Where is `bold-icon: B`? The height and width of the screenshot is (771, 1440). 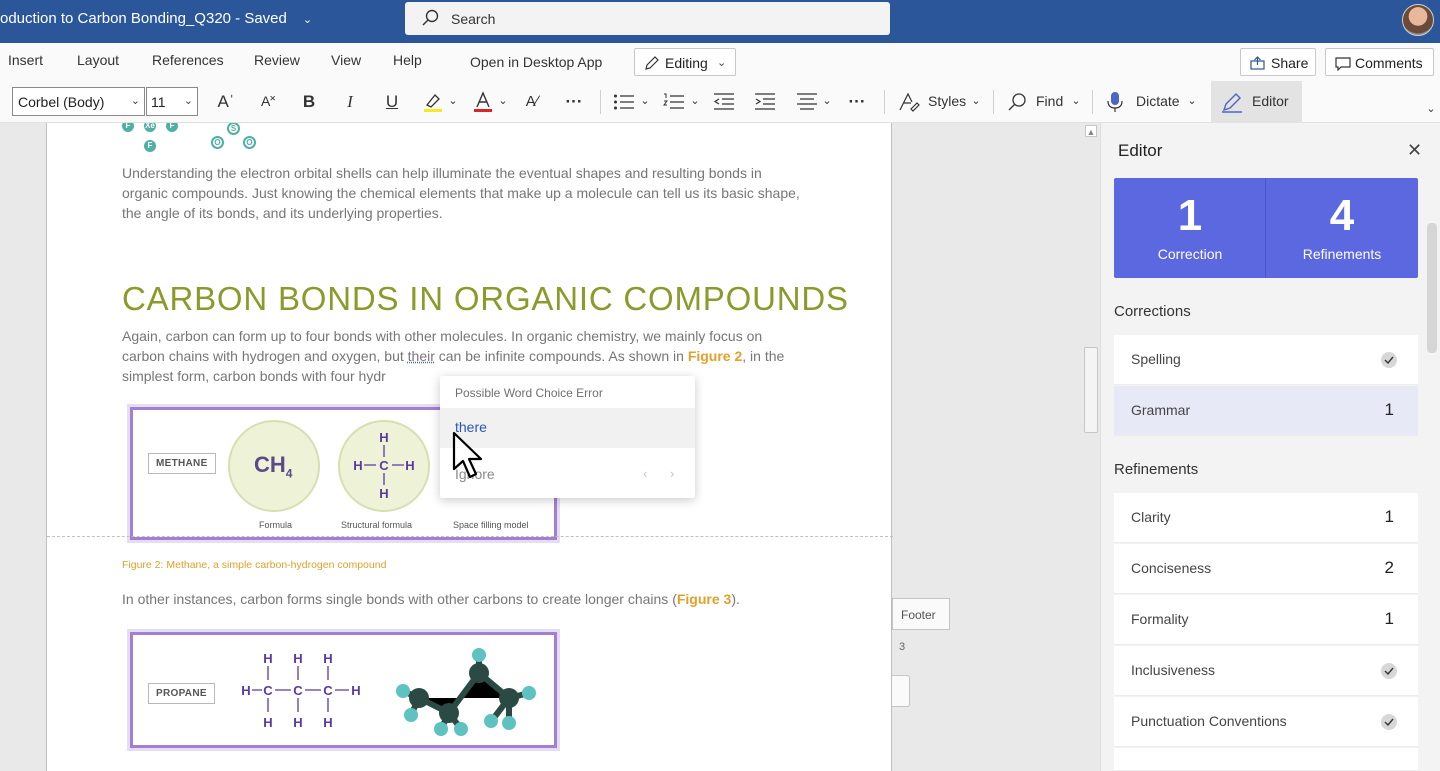 bold-icon: B is located at coordinates (309, 101).